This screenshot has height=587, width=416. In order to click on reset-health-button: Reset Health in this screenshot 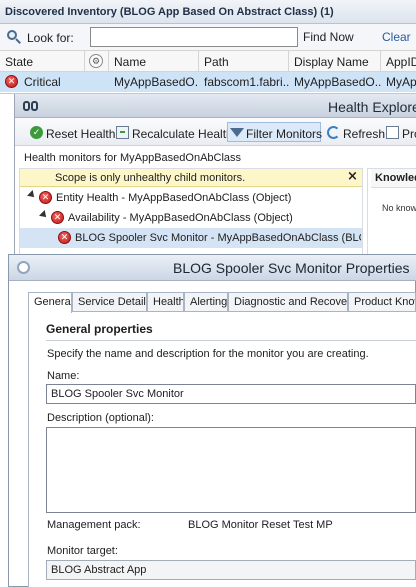, I will do `click(71, 132)`.